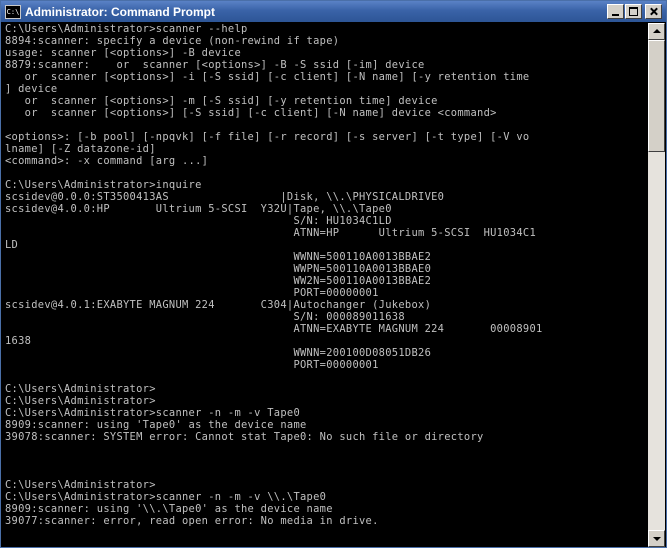  Describe the element at coordinates (126, 29) in the screenshot. I see `console-line: C:\Users\Administrator>scanner --help` at that location.